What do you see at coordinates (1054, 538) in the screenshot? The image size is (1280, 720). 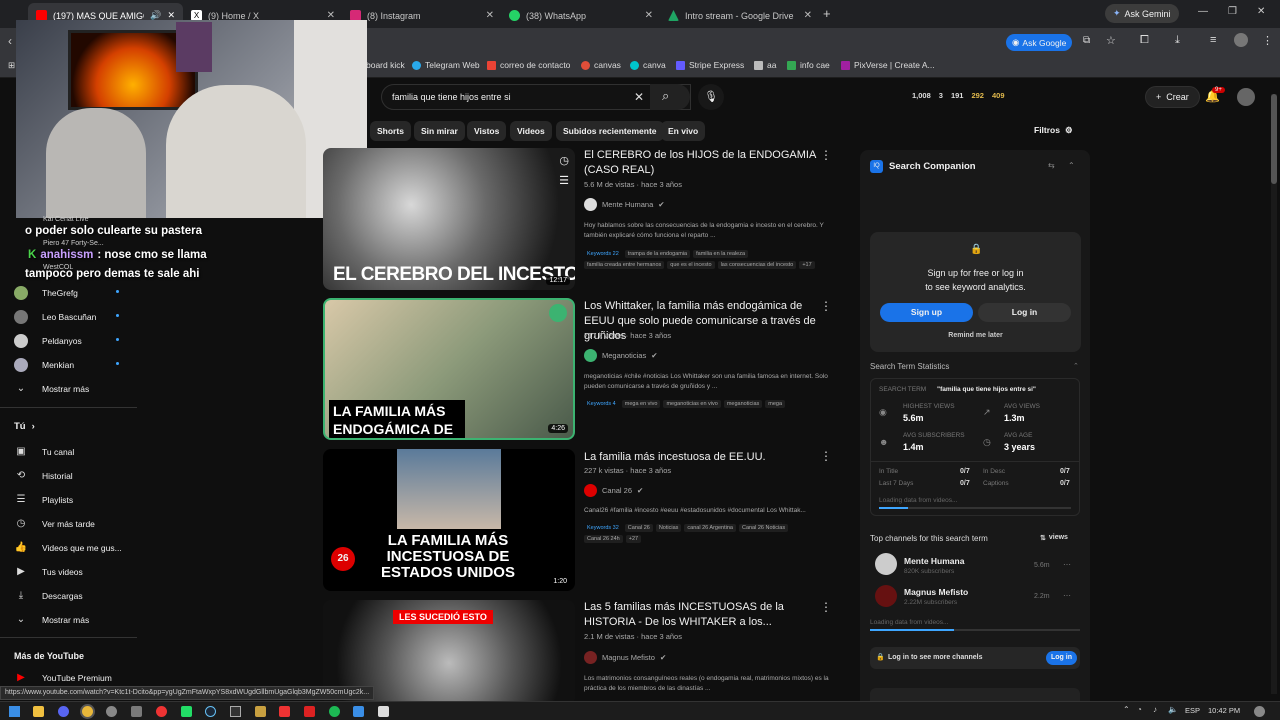 I see `sort-button: ⇅ views` at bounding box center [1054, 538].